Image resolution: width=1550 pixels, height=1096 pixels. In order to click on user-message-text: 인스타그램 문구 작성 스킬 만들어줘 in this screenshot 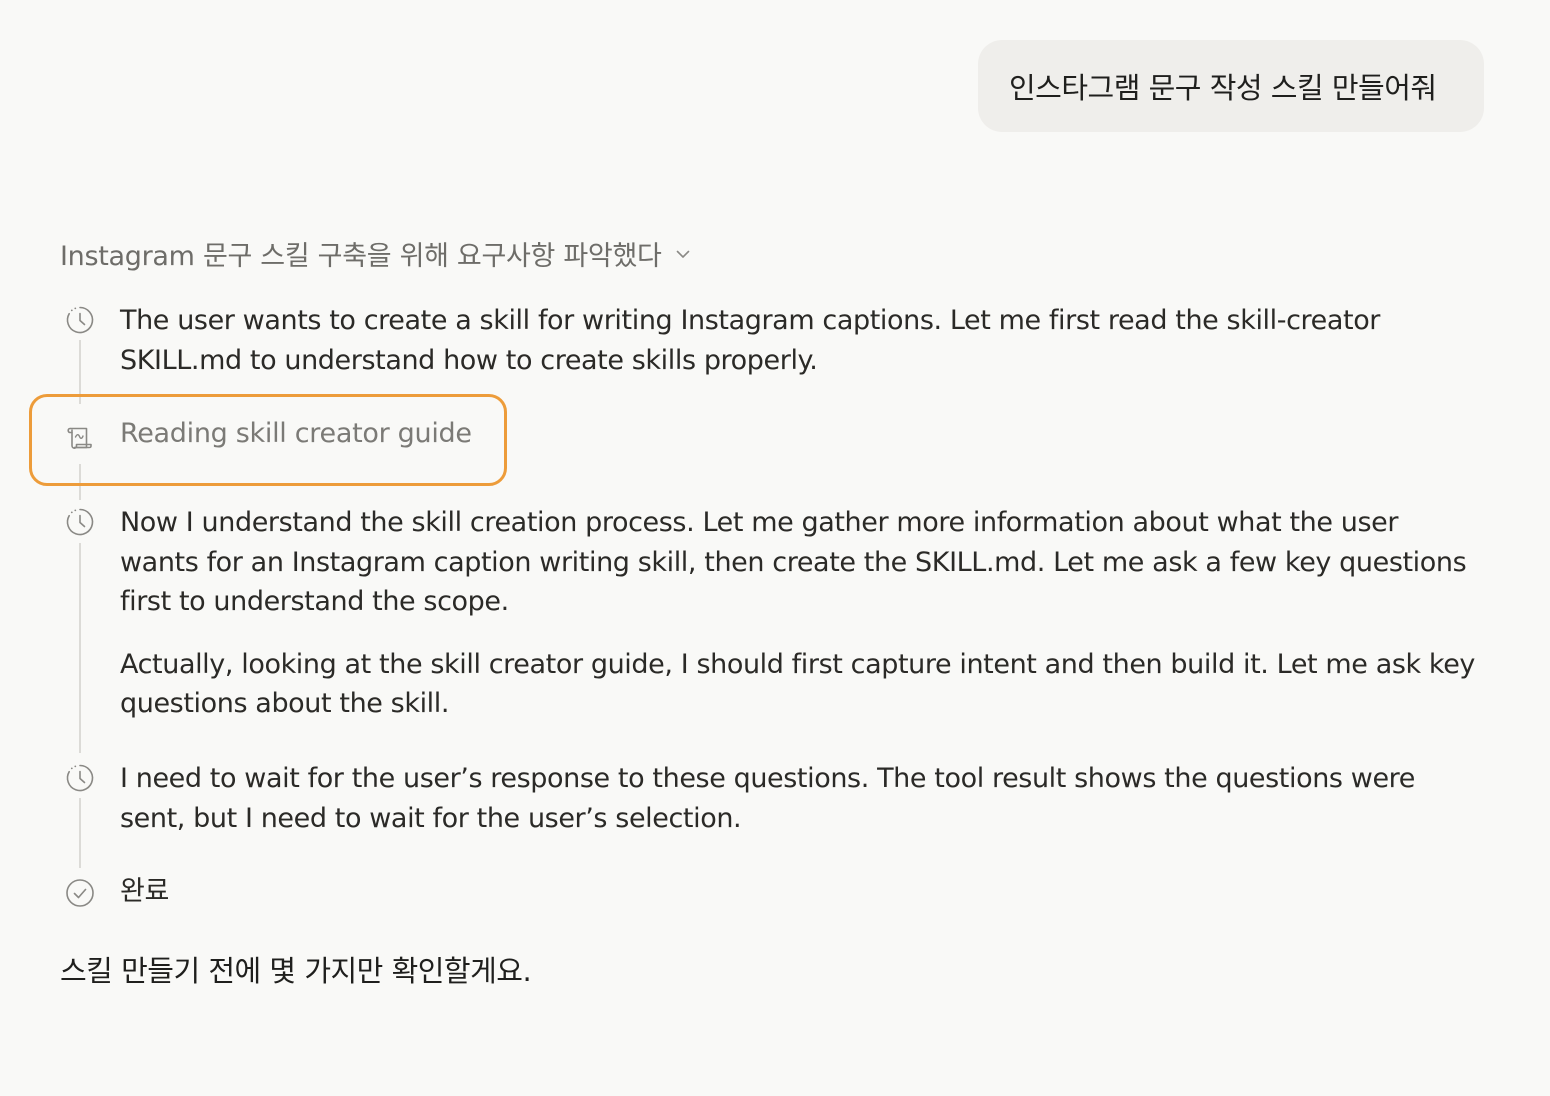, I will do `click(1223, 88)`.